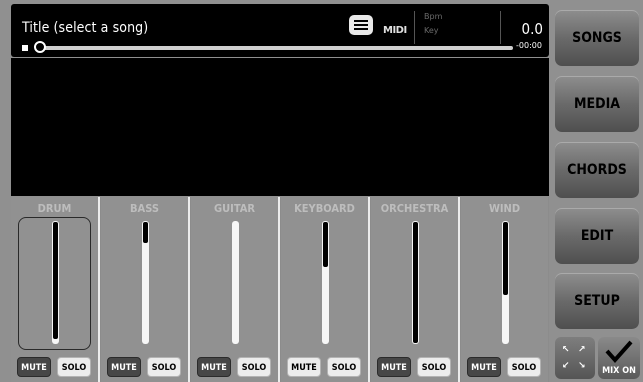  Describe the element at coordinates (433, 16) in the screenshot. I see `bpm-label: Bpm` at that location.